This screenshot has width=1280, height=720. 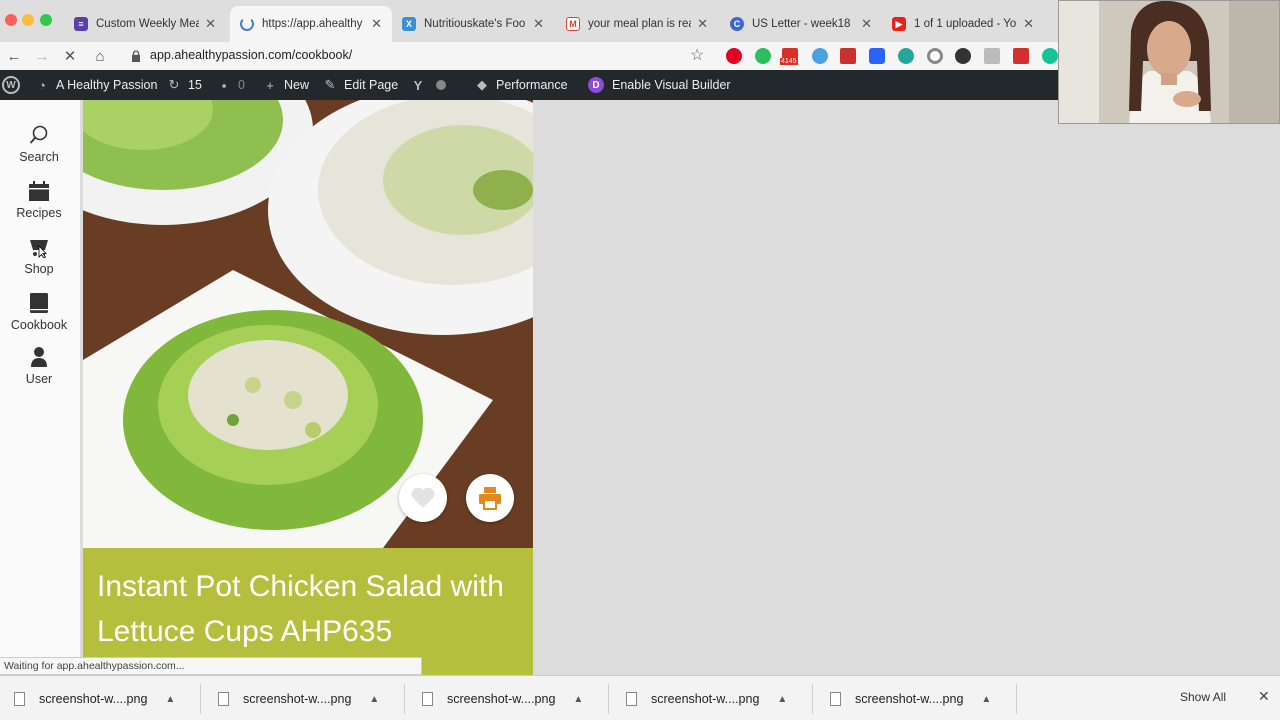 I want to click on tab-title: Nutritiouskate's Foo, so click(x=475, y=24).